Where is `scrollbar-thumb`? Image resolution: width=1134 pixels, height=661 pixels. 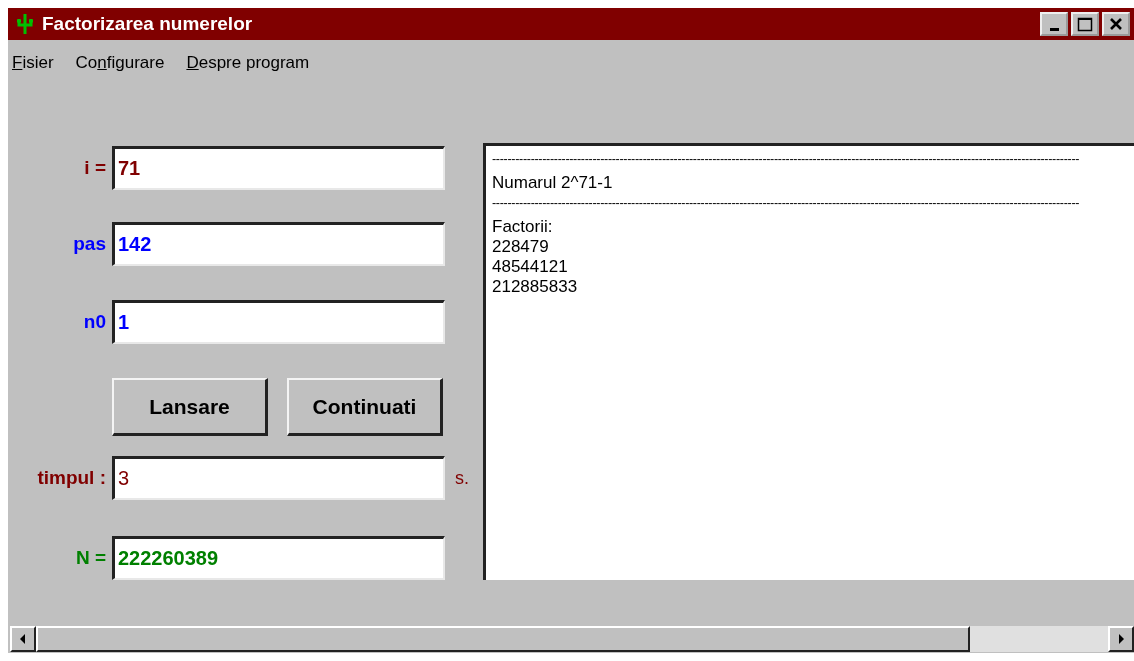 scrollbar-thumb is located at coordinates (503, 639).